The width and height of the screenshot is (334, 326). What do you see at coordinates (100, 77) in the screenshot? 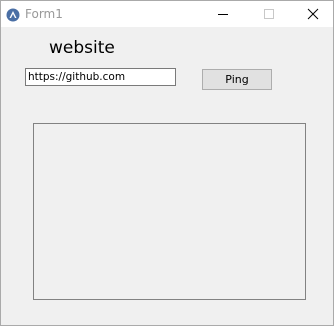
I see `url-input` at bounding box center [100, 77].